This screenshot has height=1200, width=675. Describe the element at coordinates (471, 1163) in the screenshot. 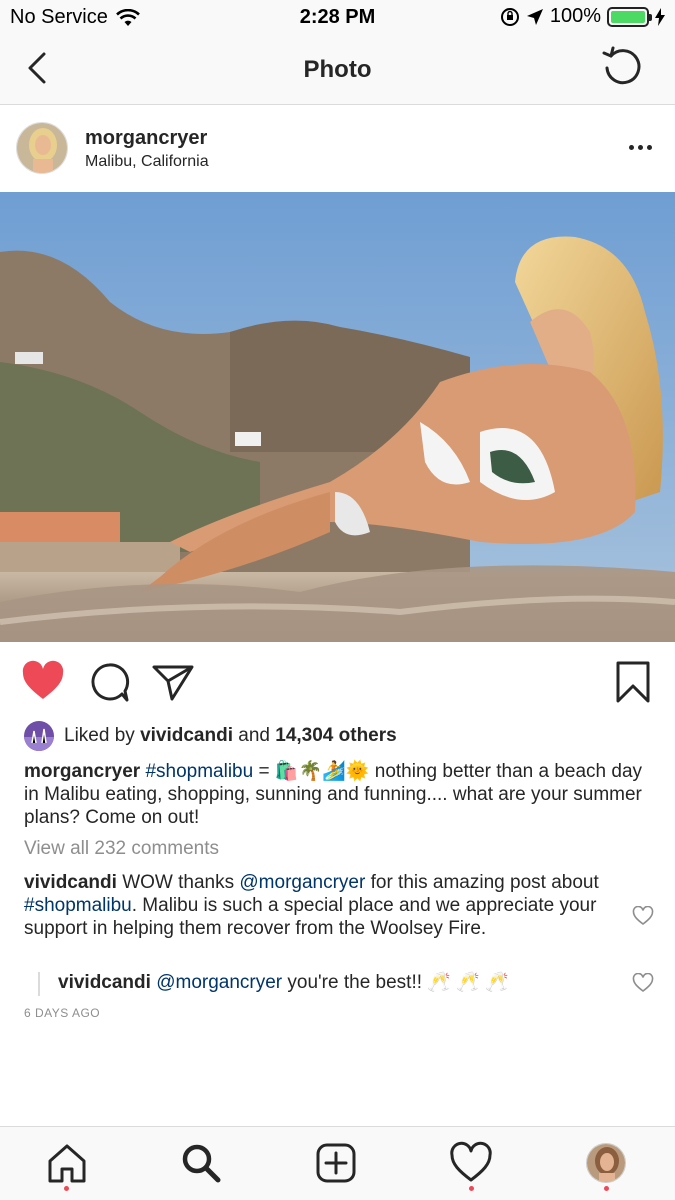

I see `activity-heart-icon` at that location.